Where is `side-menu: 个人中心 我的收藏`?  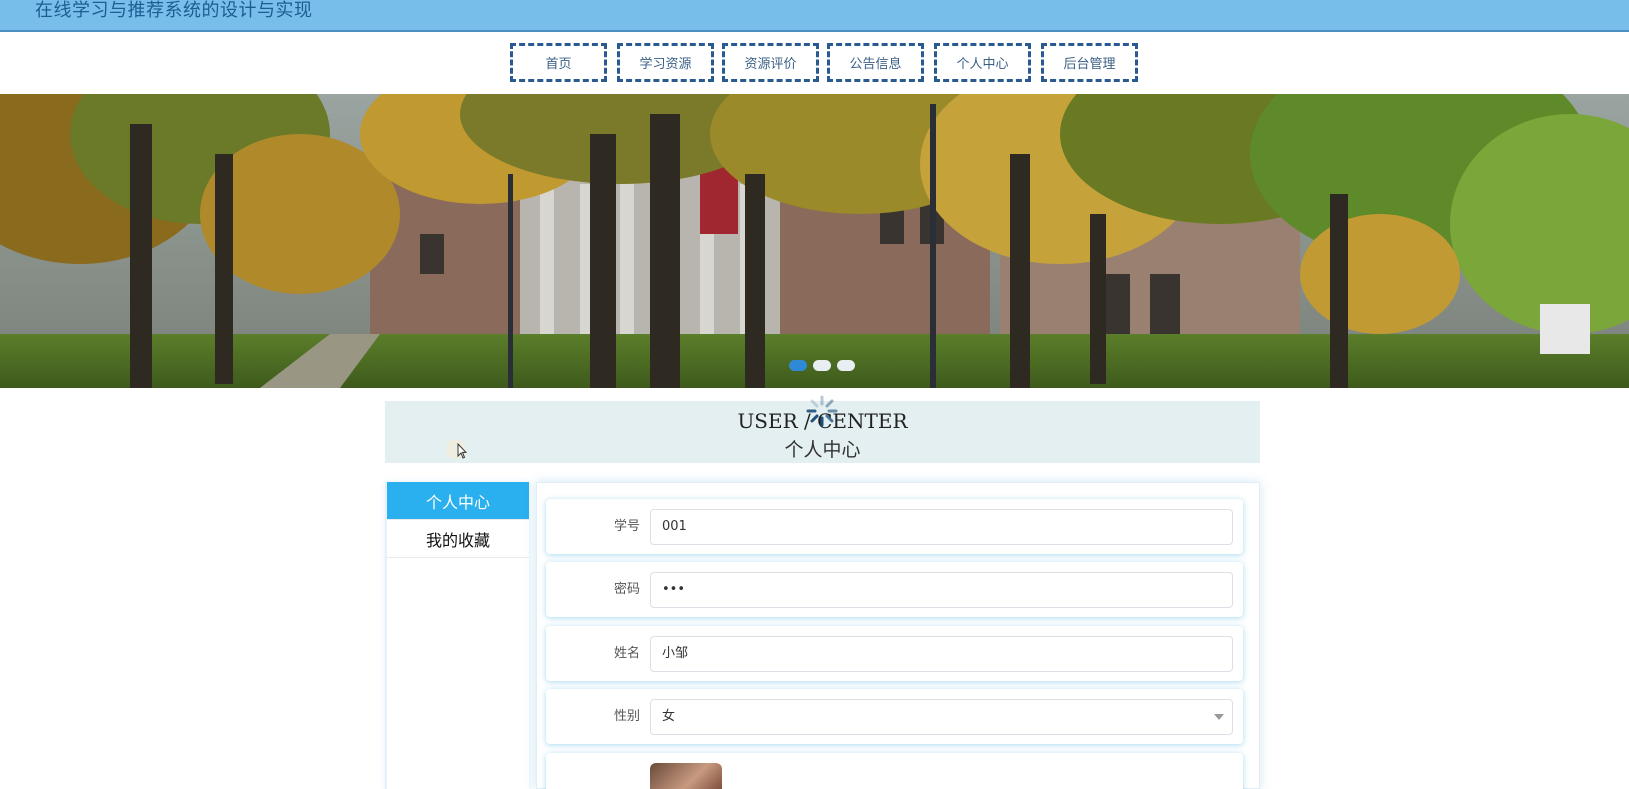
side-menu: 个人中心 我的收藏 is located at coordinates (457, 635).